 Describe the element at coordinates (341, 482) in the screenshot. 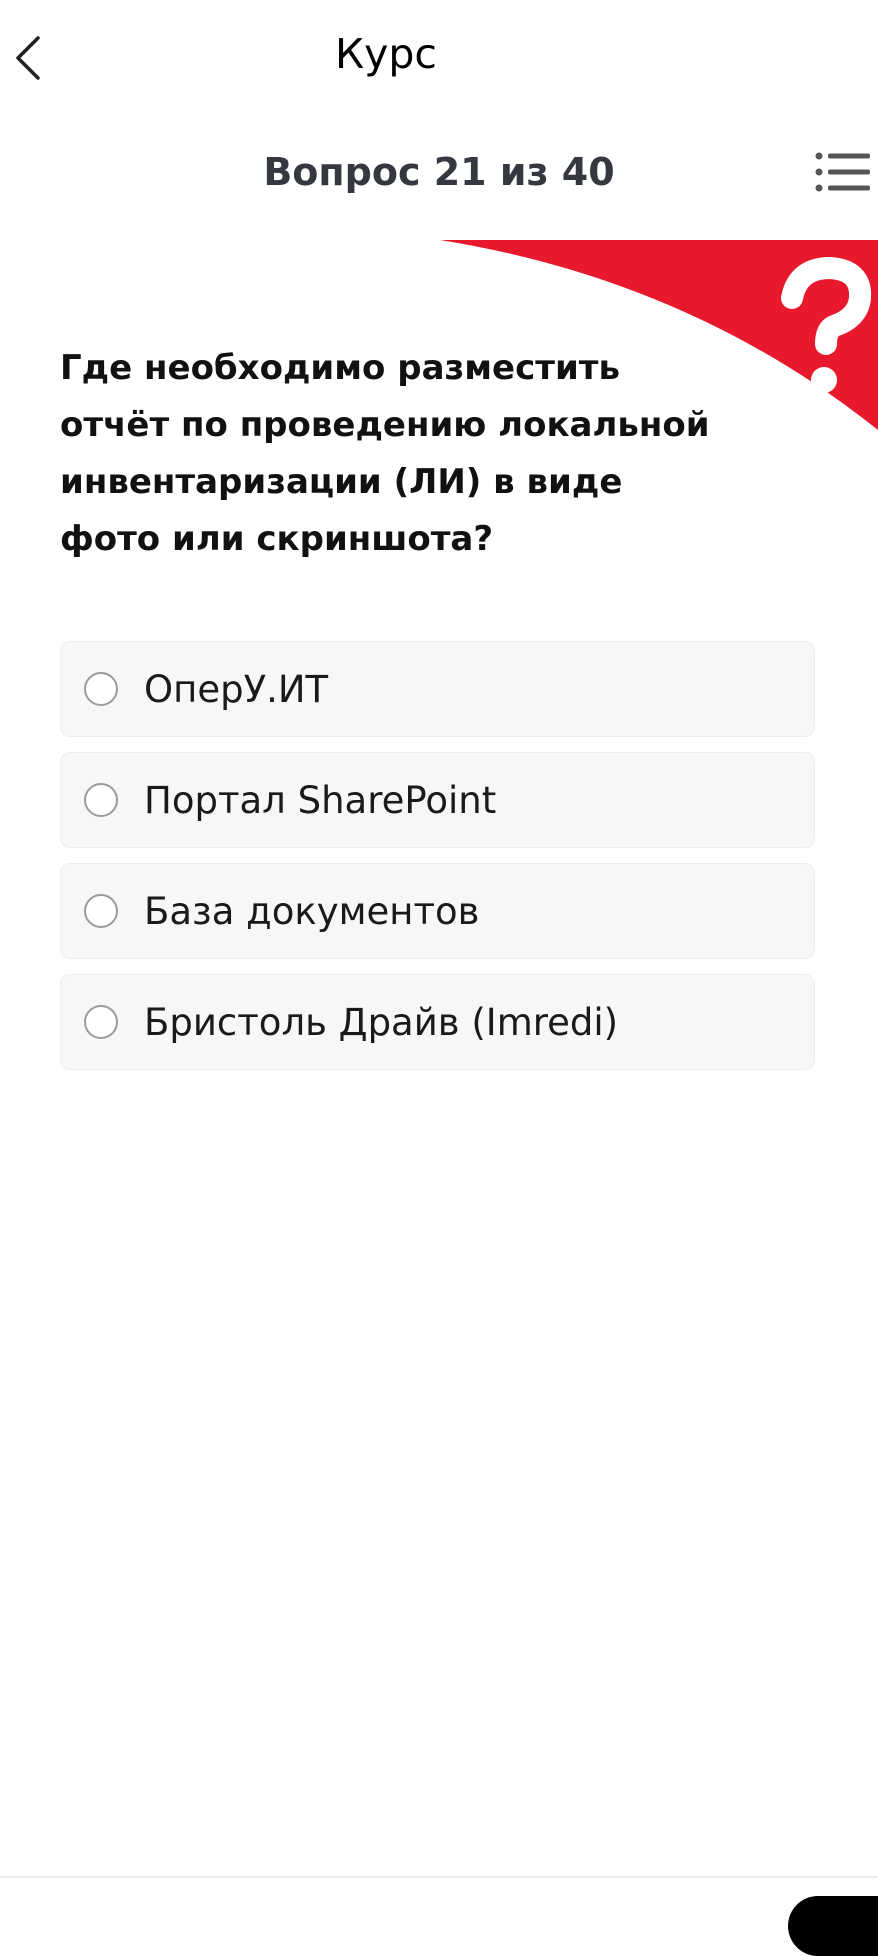

I see `question-line: инвентаризации (ЛИ) в виде` at that location.